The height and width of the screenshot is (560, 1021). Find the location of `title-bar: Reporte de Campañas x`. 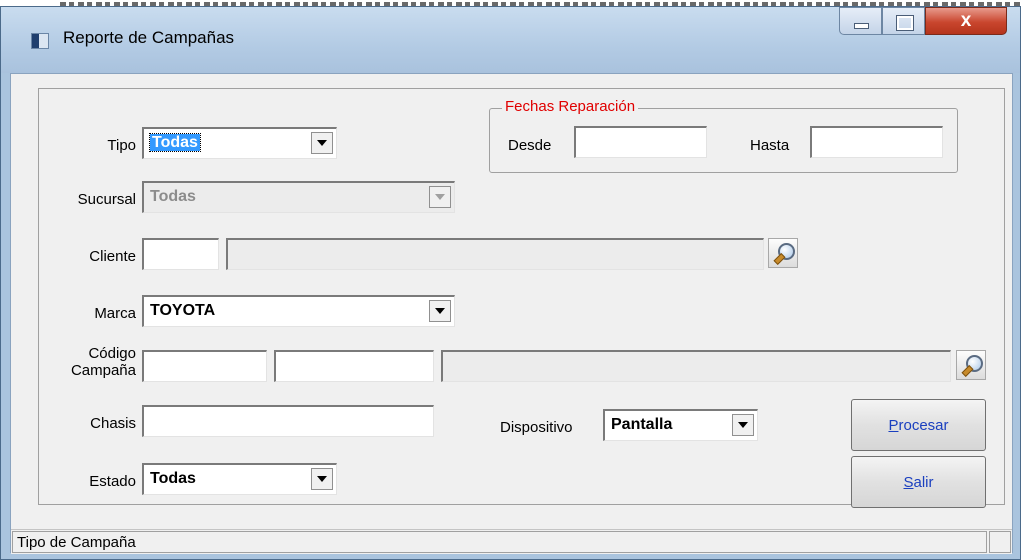

title-bar: Reporte de Campañas x is located at coordinates (510, 40).